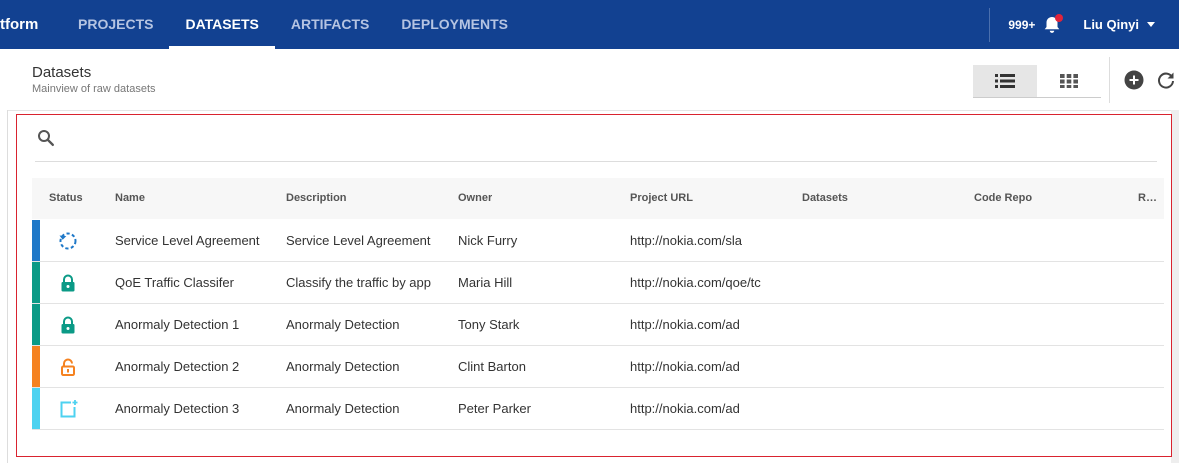 Image resolution: width=1179 pixels, height=463 pixels. What do you see at coordinates (1003, 198) in the screenshot?
I see `column-header-code-repo: Code Repo` at bounding box center [1003, 198].